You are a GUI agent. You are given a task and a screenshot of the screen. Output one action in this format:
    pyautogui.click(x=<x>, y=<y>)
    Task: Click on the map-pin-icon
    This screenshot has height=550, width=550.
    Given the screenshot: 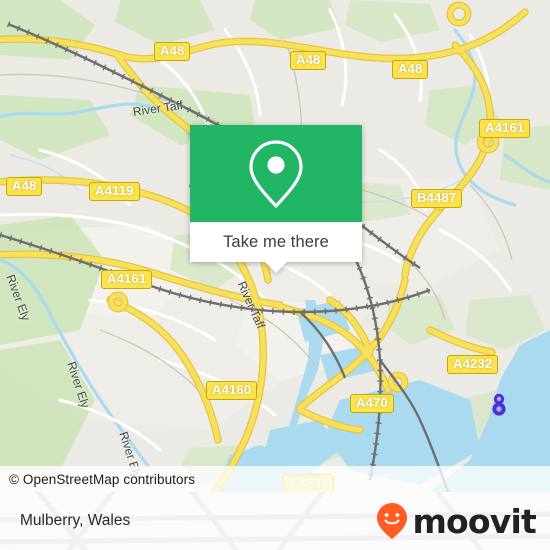 What is the action you would take?
    pyautogui.click(x=276, y=173)
    